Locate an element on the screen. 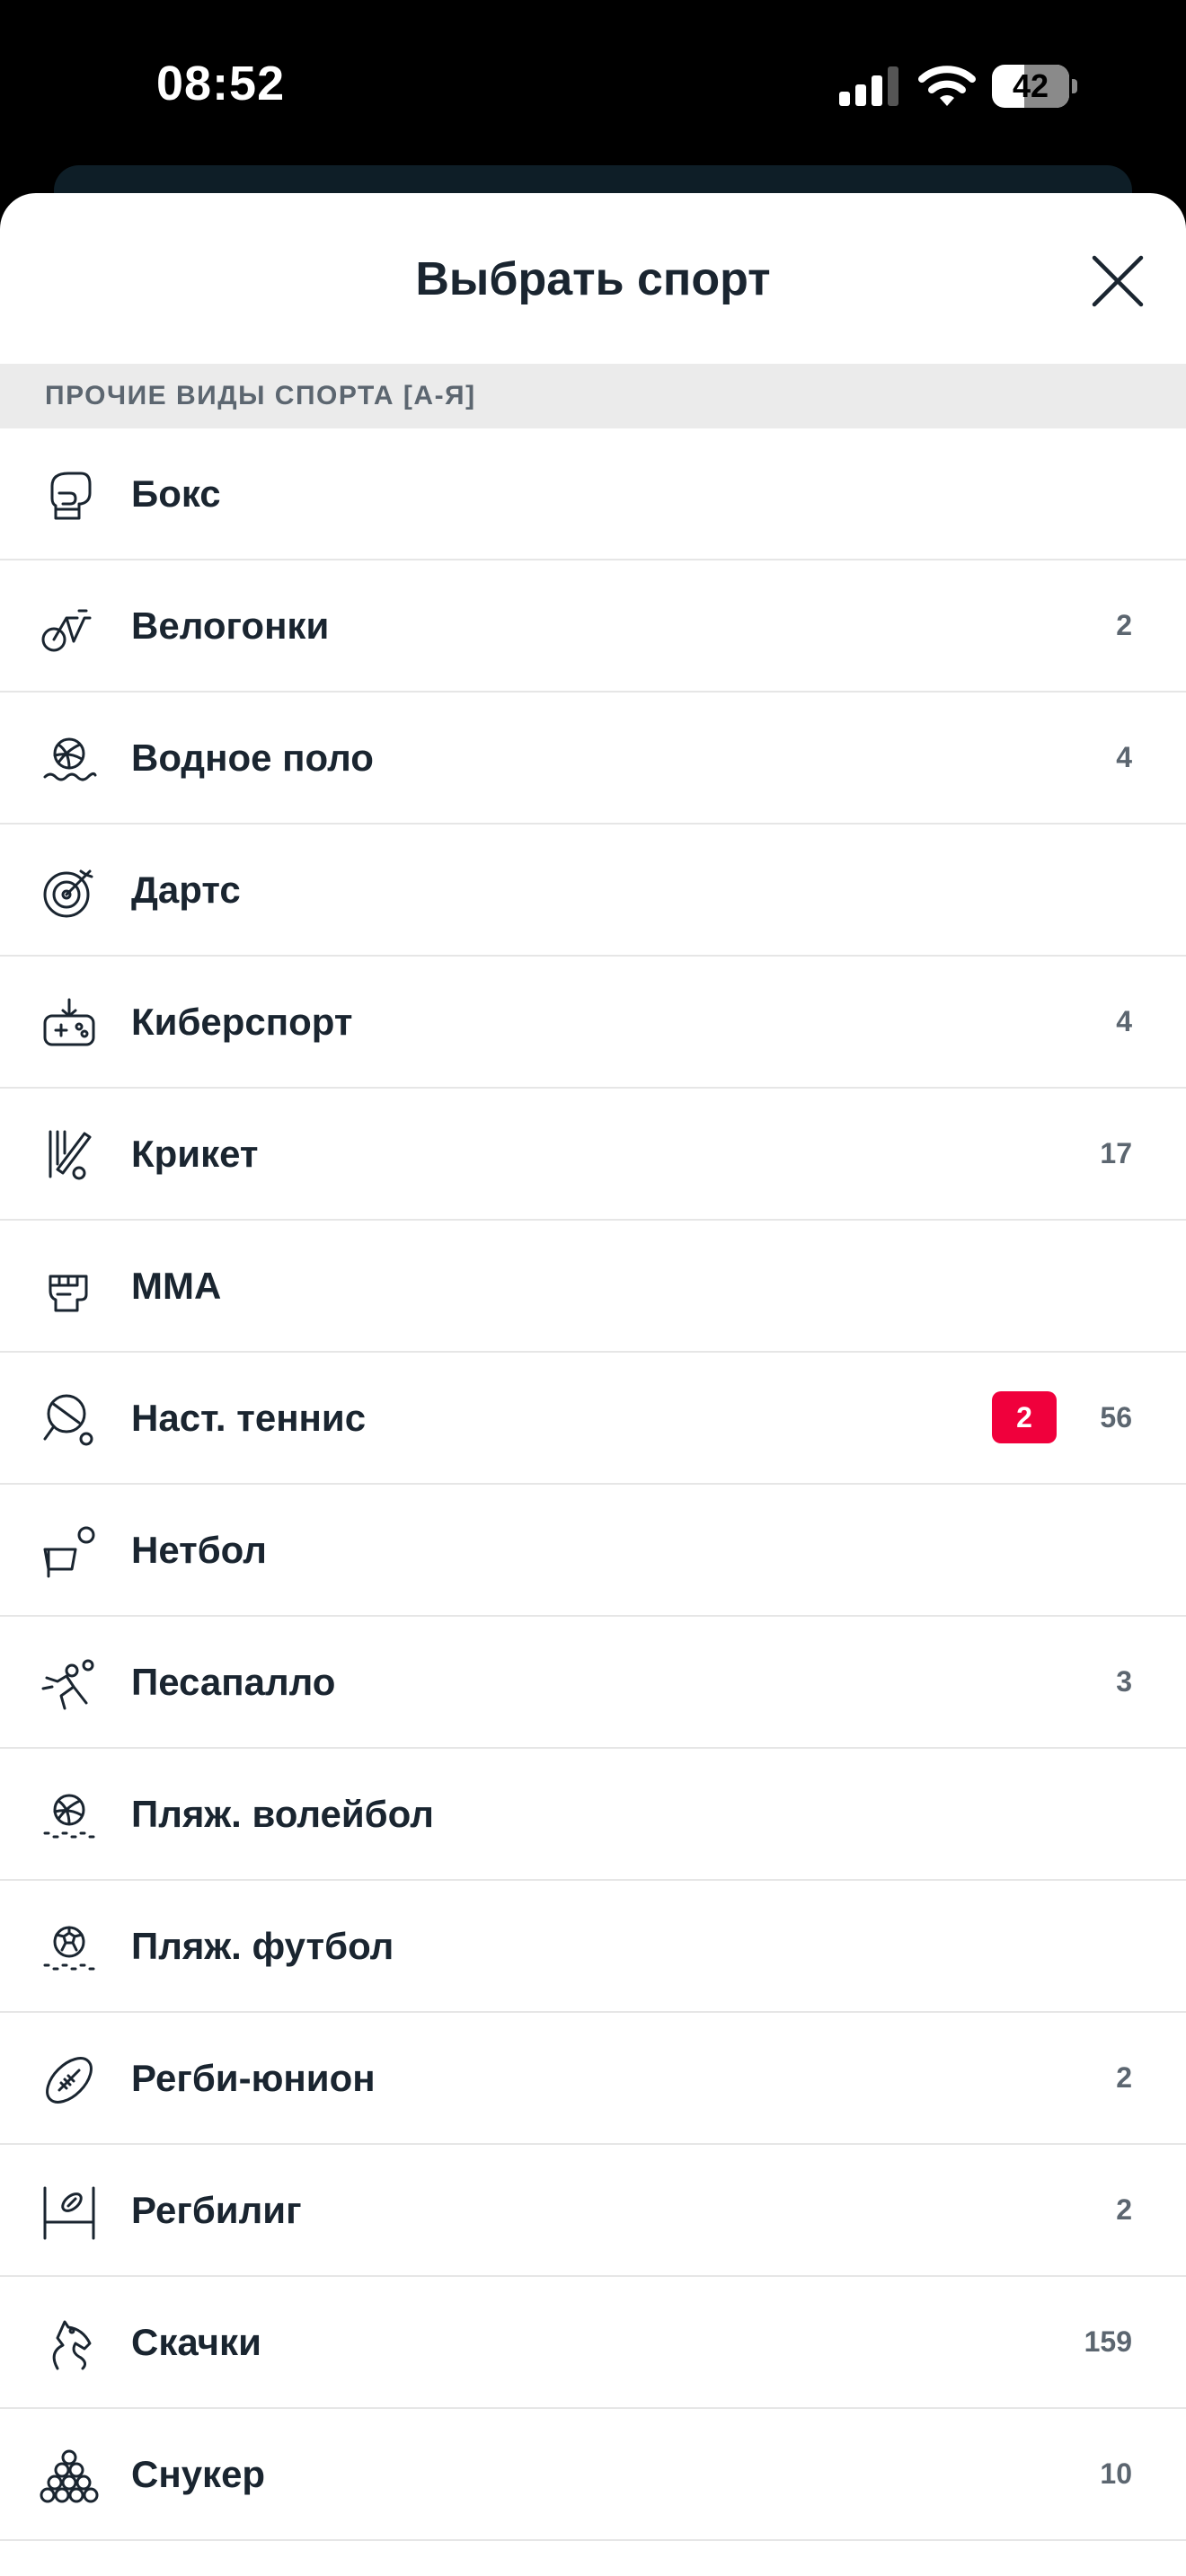 The width and height of the screenshot is (1186, 2576). horse-icon is located at coordinates (69, 2344).